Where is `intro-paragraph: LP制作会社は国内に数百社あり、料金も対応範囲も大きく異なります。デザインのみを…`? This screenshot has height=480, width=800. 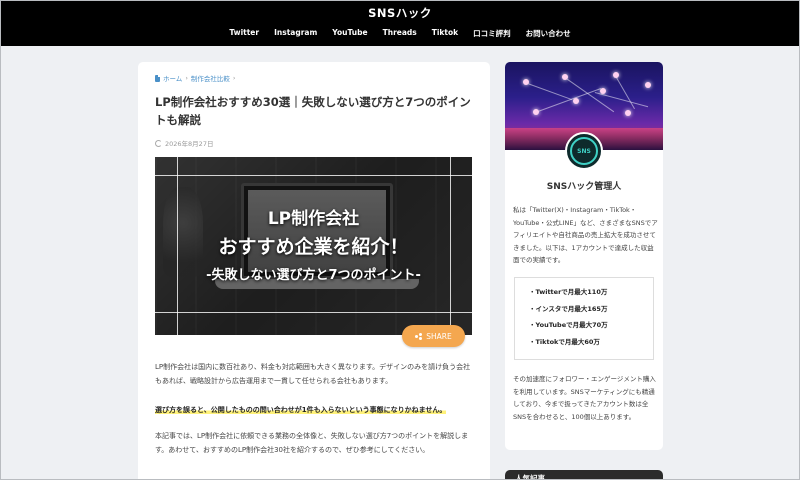
intro-paragraph: LP制作会社は国内に数百社あり、料金も対応範囲も大きく異なります。デザインのみを… is located at coordinates (313, 374).